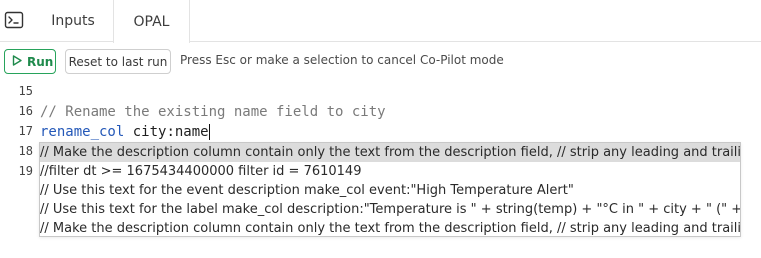 This screenshot has height=258, width=761. Describe the element at coordinates (25, 91) in the screenshot. I see `line-number: 15` at that location.